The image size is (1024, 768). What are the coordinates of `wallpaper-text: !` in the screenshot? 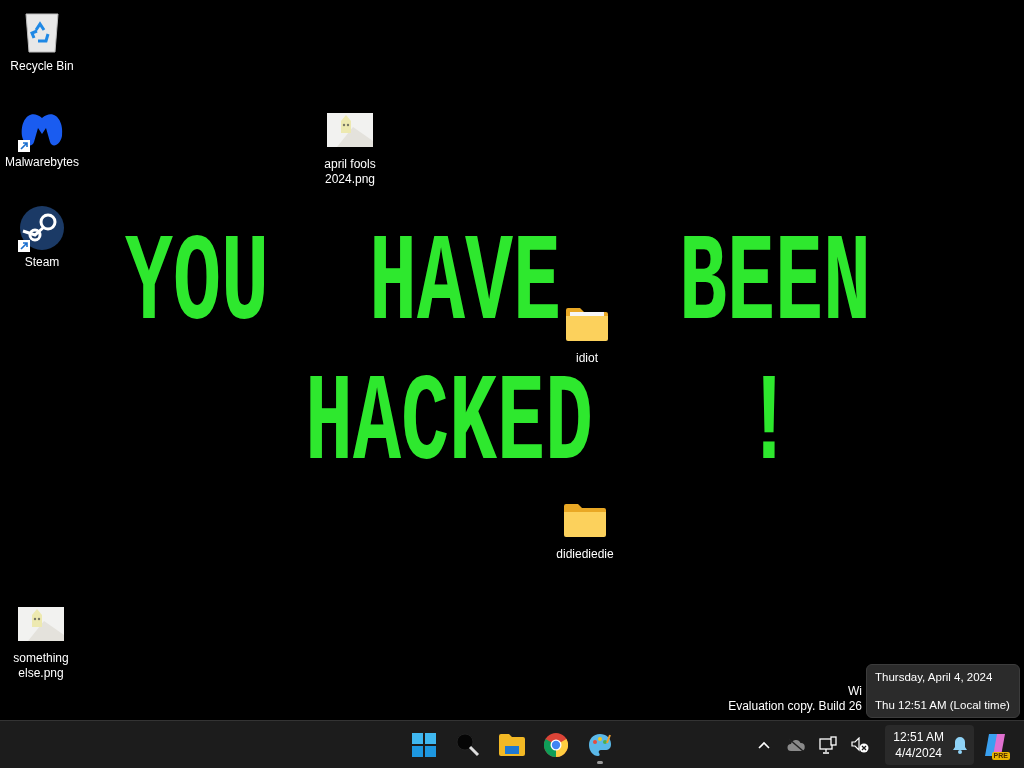 It's located at (769, 425).